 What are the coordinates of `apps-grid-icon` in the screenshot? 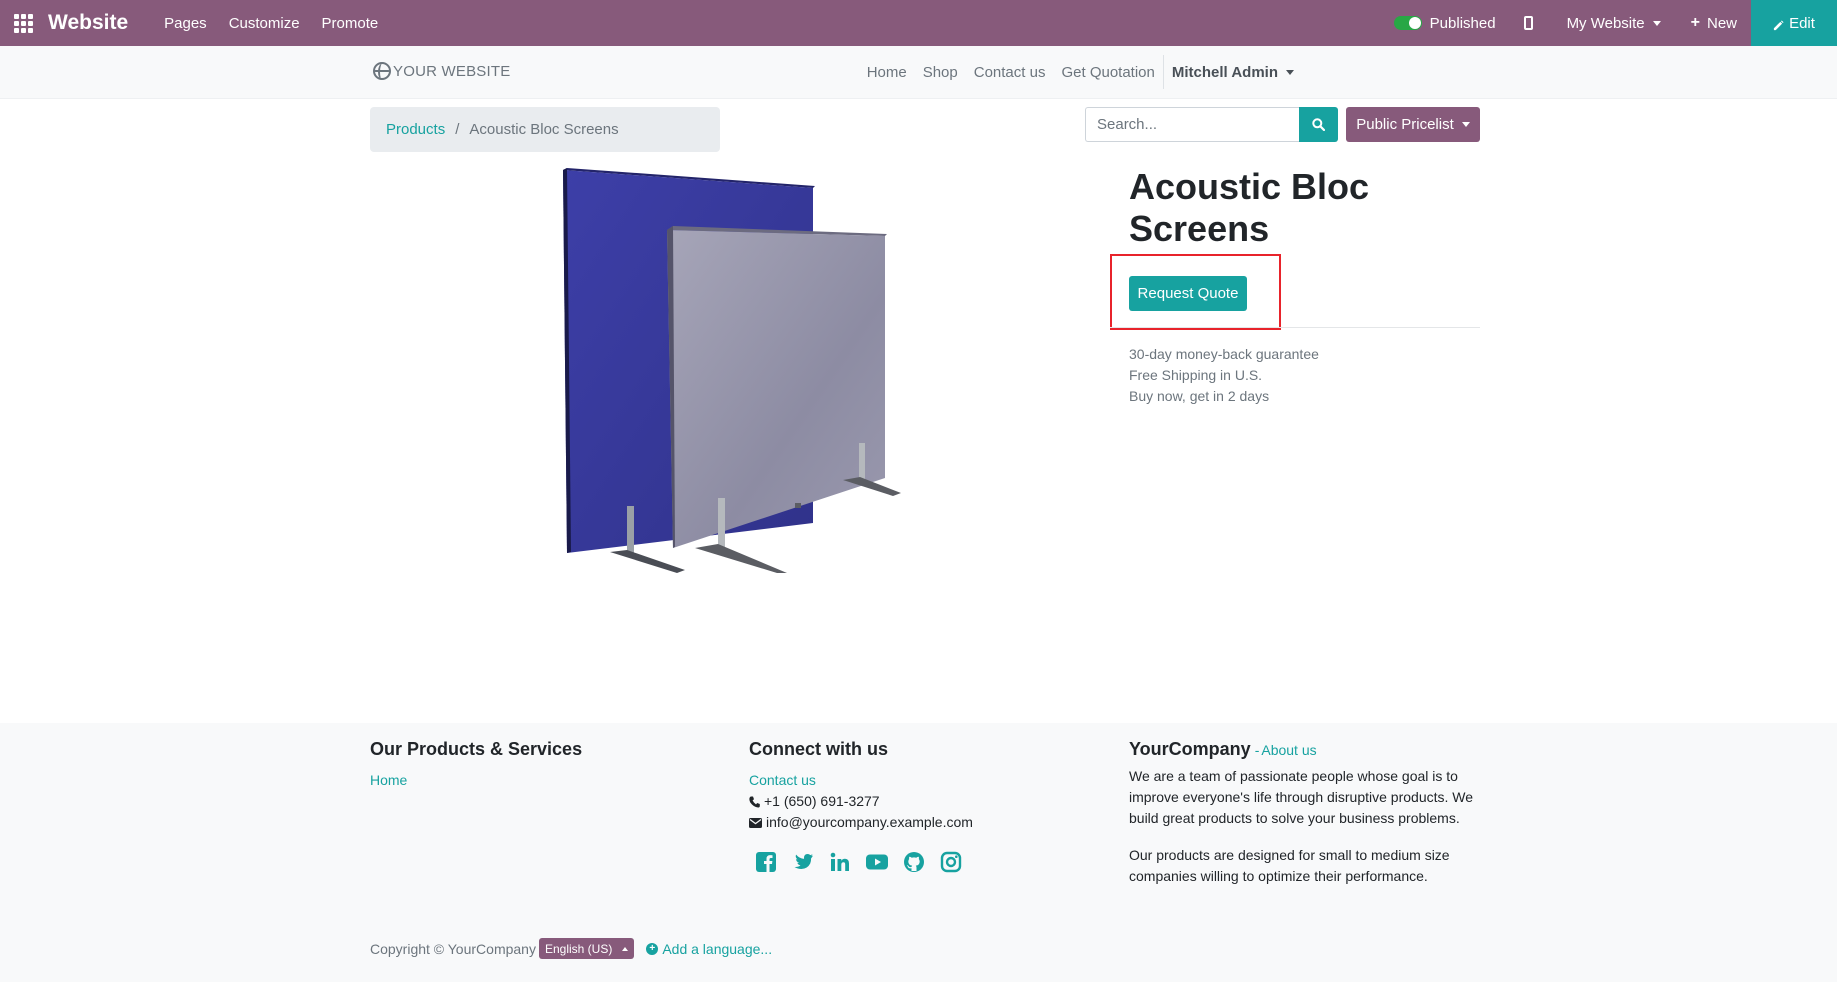 It's located at (23, 23).